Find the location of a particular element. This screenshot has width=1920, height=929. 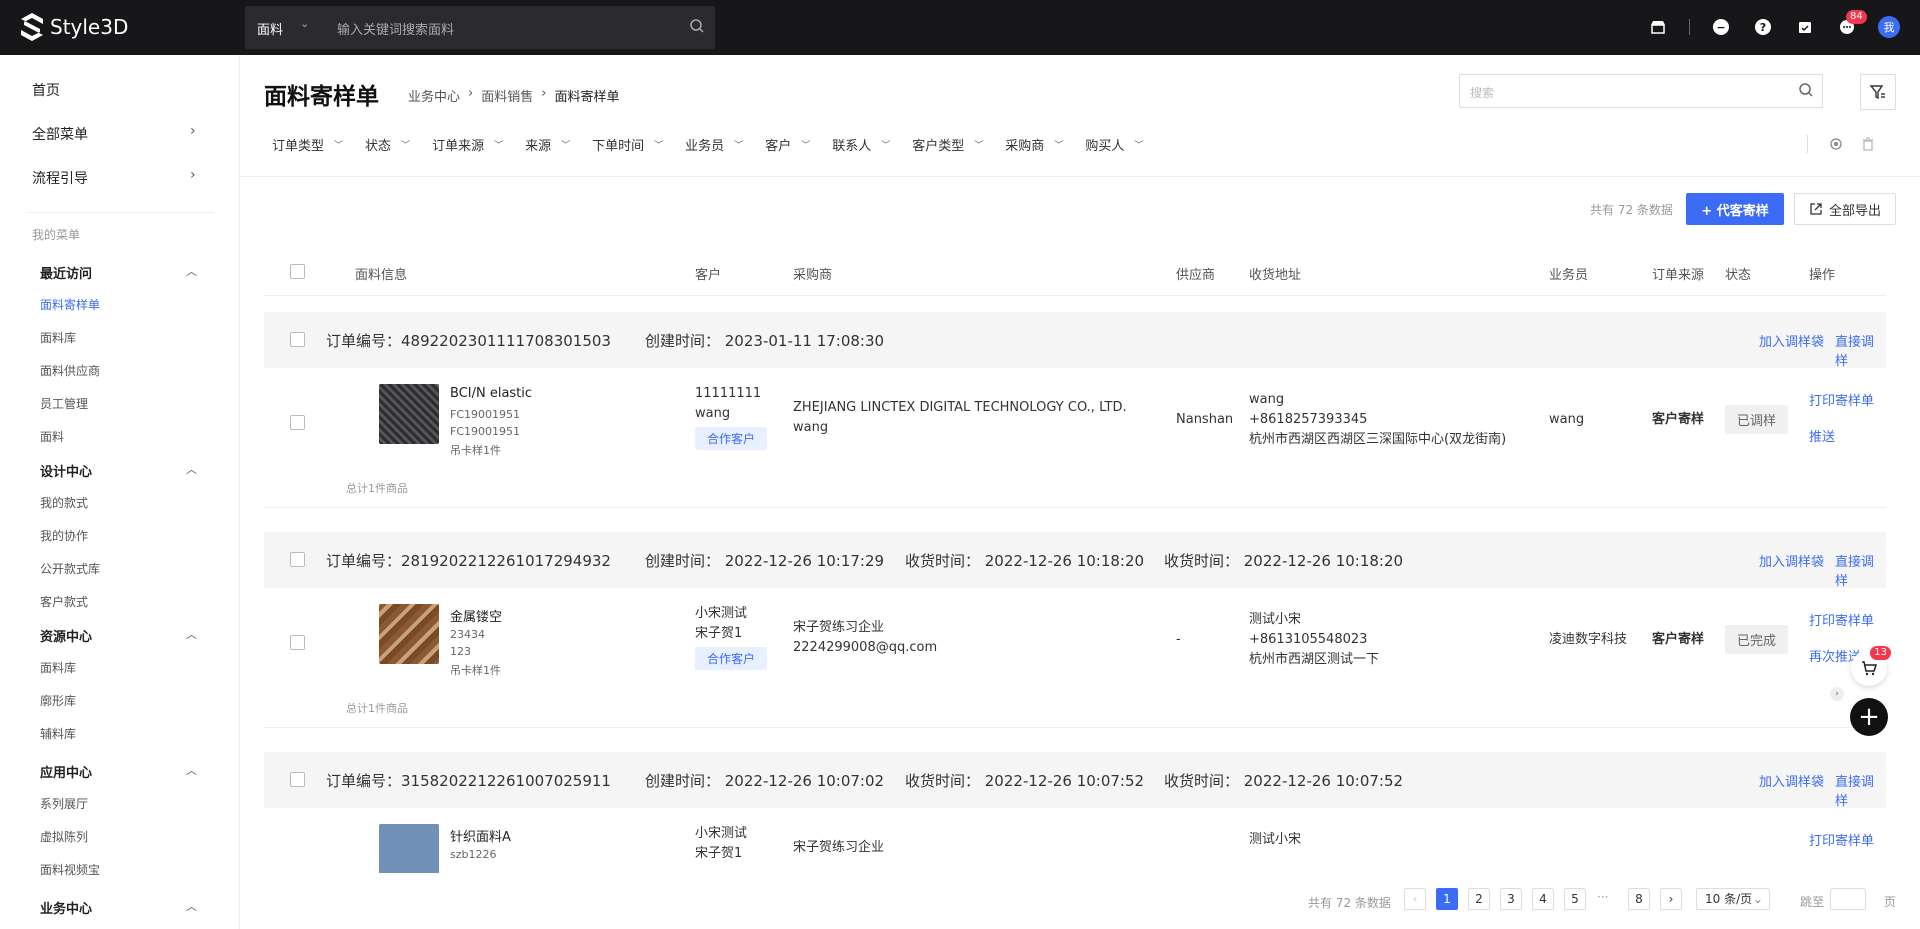

sample-cart-button: 13 is located at coordinates (1871, 666).